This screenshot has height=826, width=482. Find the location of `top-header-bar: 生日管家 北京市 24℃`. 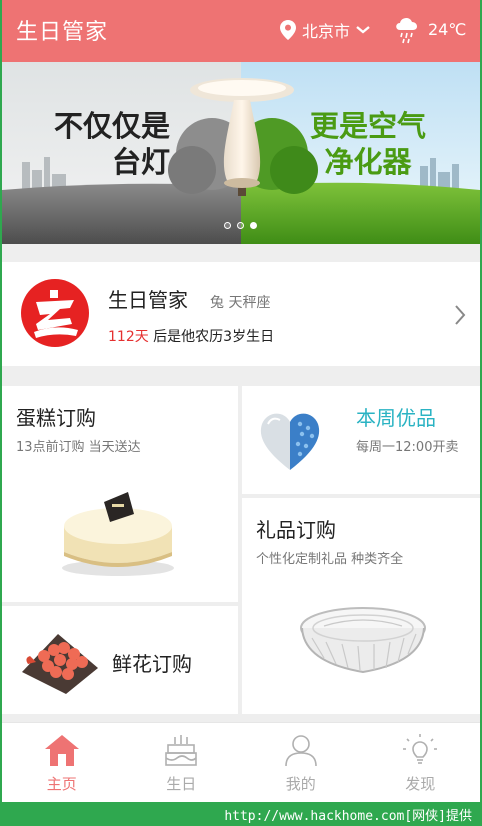

top-header-bar: 生日管家 北京市 24℃ is located at coordinates (241, 31).